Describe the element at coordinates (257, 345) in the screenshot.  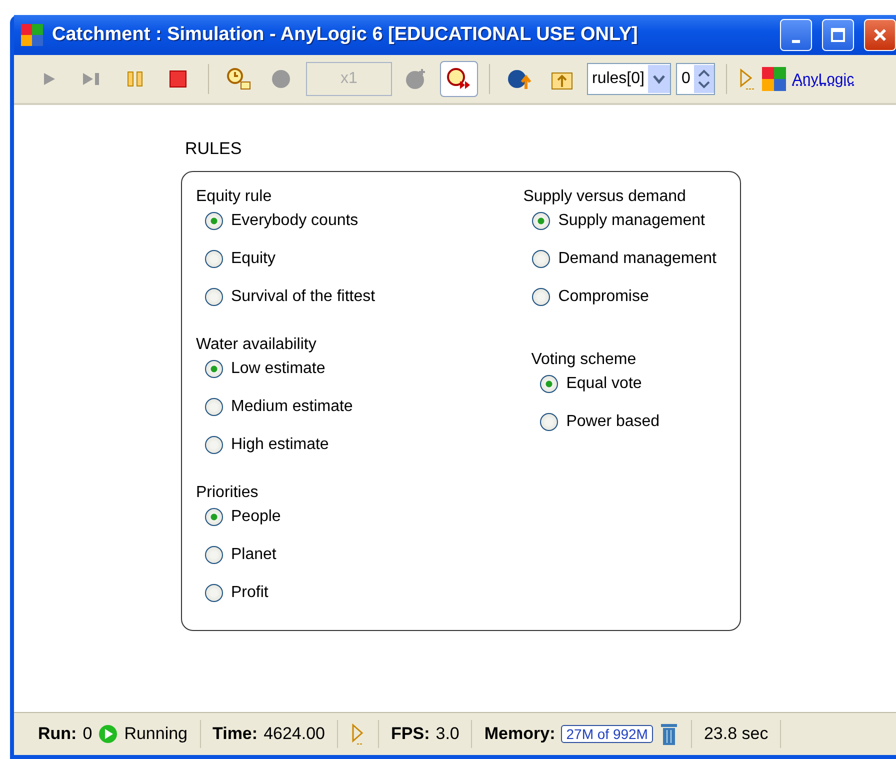
I see `group-heading: Water availability` at that location.